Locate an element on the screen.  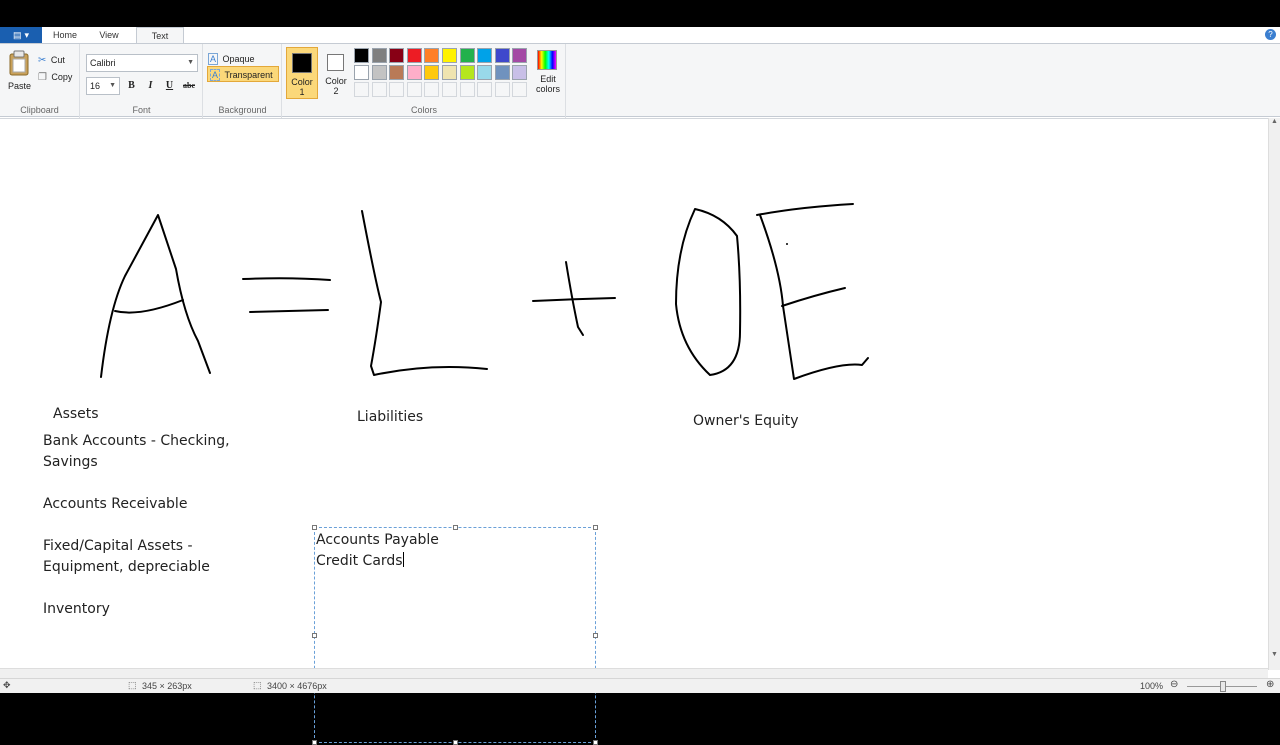
cut-button: ✂ Cut is located at coordinates (51, 59).